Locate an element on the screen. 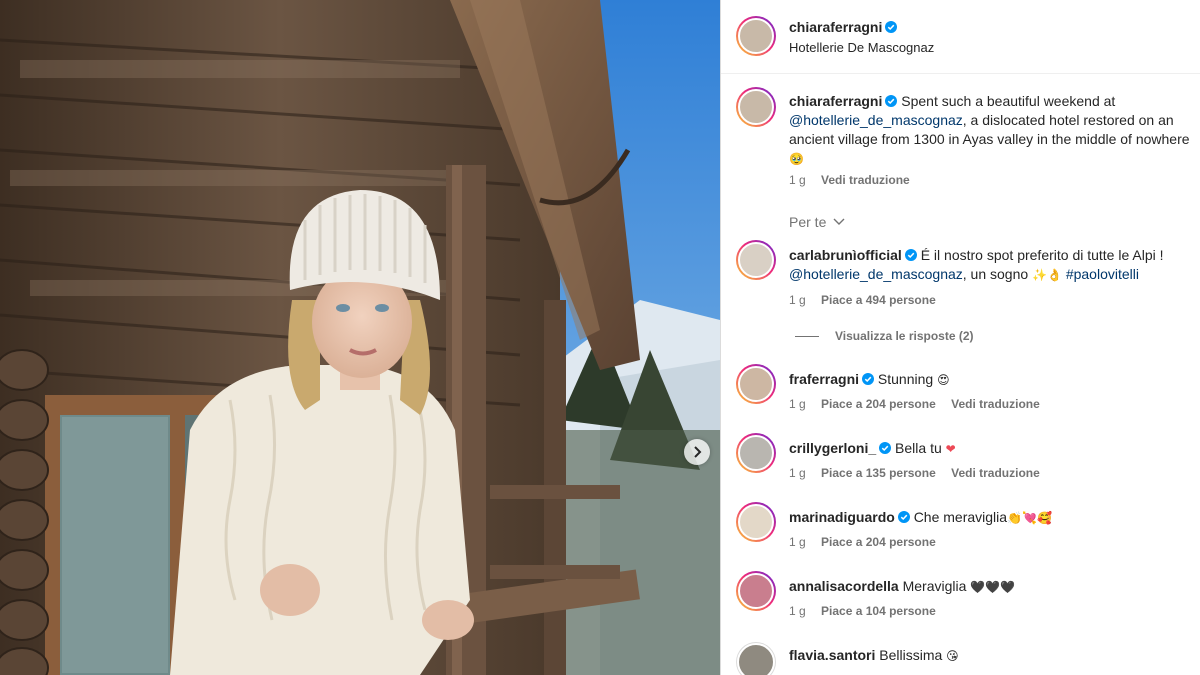 Image resolution: width=1200 pixels, height=675 pixels. comment-meta: 1 g Piace a 104 persone is located at coordinates (868, 611).